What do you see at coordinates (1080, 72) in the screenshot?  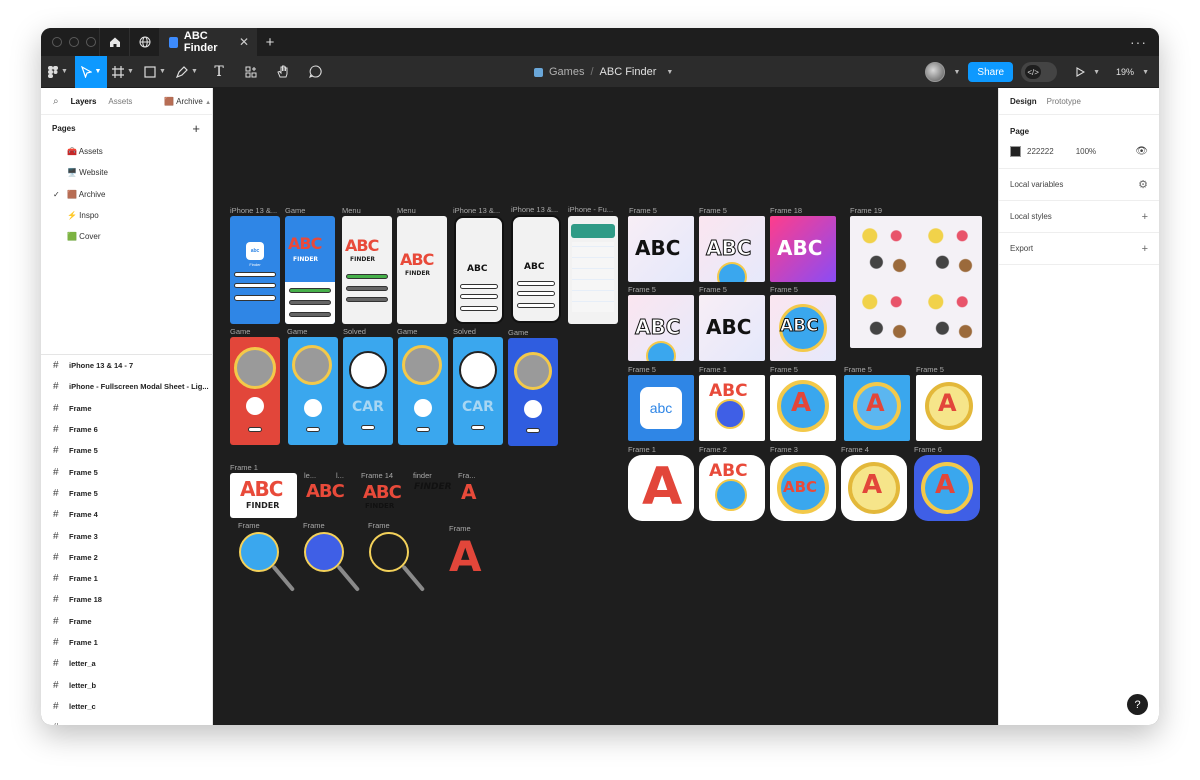 I see `play-icon` at bounding box center [1080, 72].